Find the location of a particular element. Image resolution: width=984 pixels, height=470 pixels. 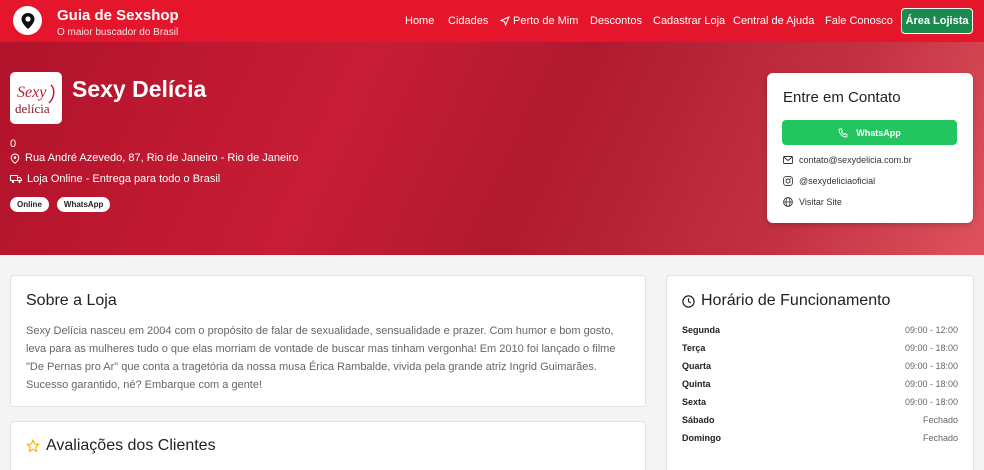

store-logo-text-bottom: delícia is located at coordinates (32, 108).